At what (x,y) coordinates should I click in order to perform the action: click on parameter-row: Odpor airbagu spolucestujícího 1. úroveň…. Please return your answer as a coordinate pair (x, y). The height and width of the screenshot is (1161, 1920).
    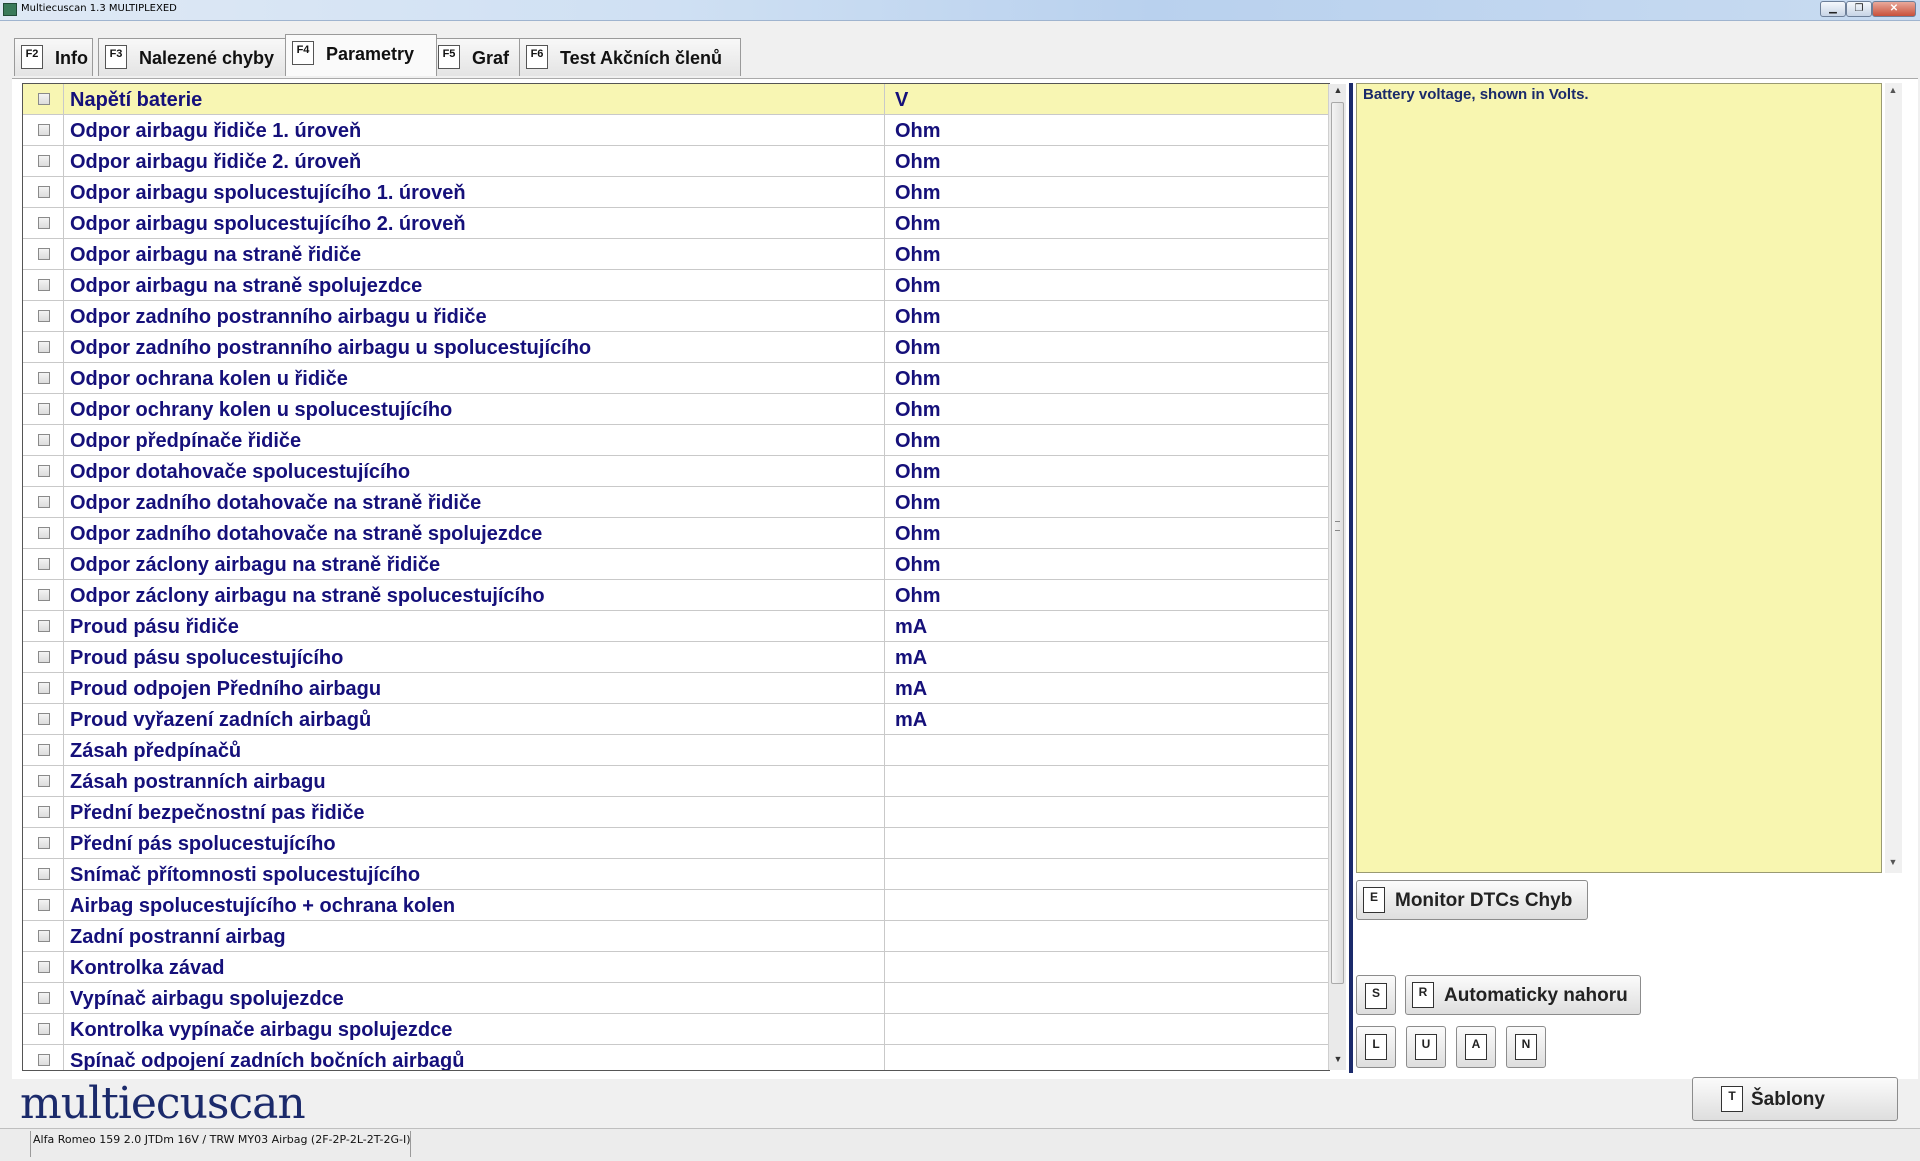
    Looking at the image, I should click on (675, 192).